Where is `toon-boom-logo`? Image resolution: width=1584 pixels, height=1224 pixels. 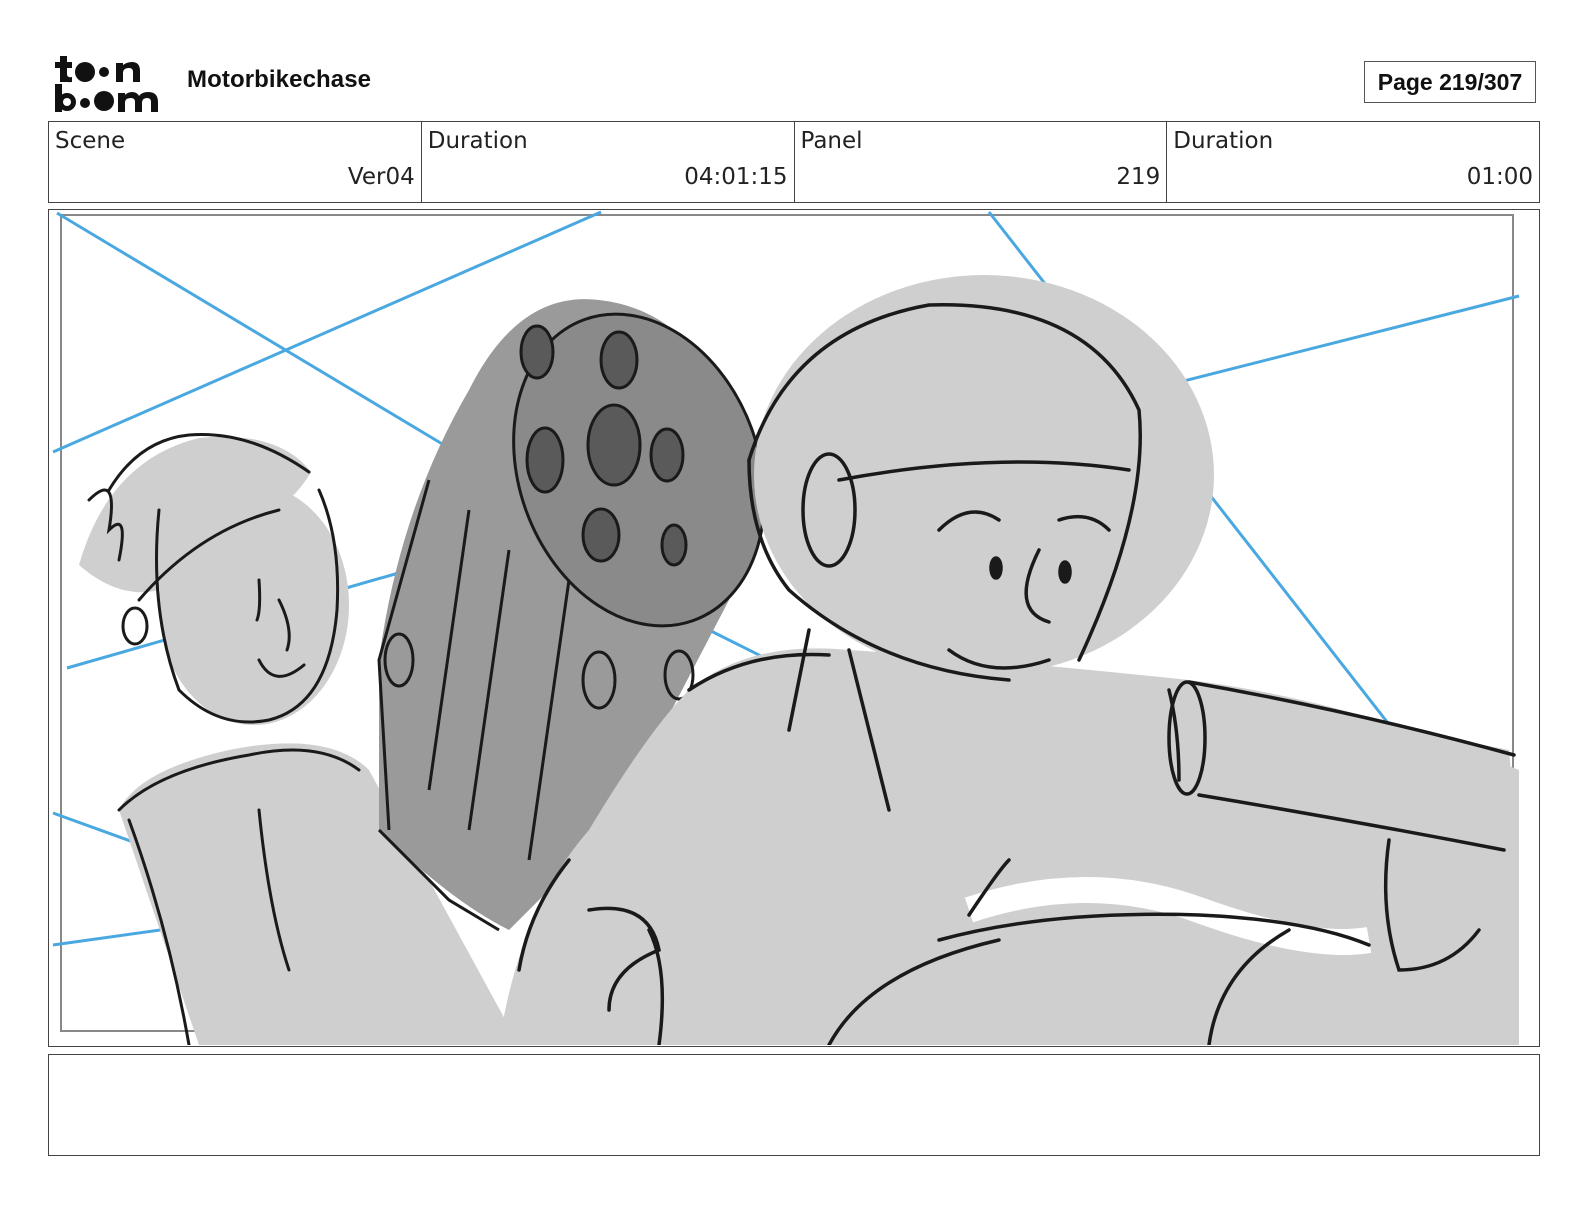
toon-boom-logo is located at coordinates (108, 82).